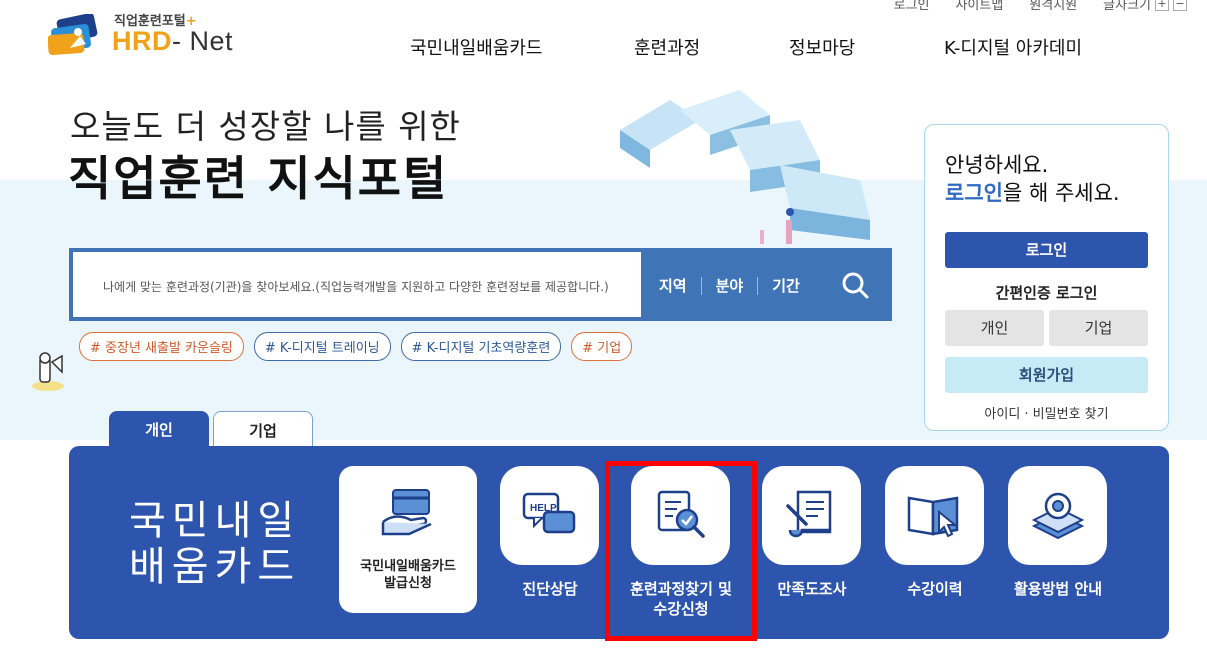 The height and width of the screenshot is (669, 1207). I want to click on utility-nav: 로그인 사이트맵 원격지원 글자크기 + −, so click(1040, 6).